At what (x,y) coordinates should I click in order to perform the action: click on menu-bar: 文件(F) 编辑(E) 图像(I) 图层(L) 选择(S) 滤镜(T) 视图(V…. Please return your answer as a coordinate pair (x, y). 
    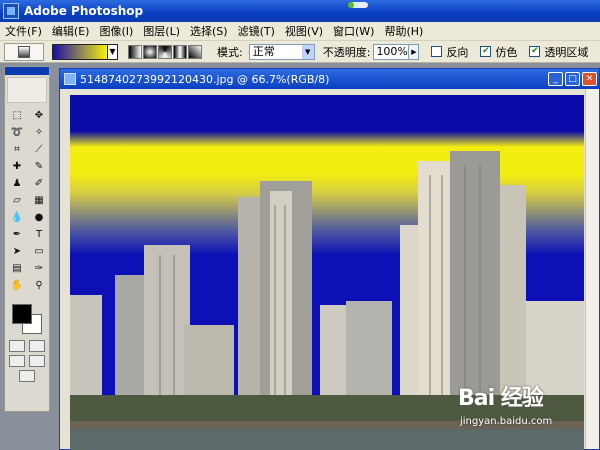
    Looking at the image, I should click on (300, 31).